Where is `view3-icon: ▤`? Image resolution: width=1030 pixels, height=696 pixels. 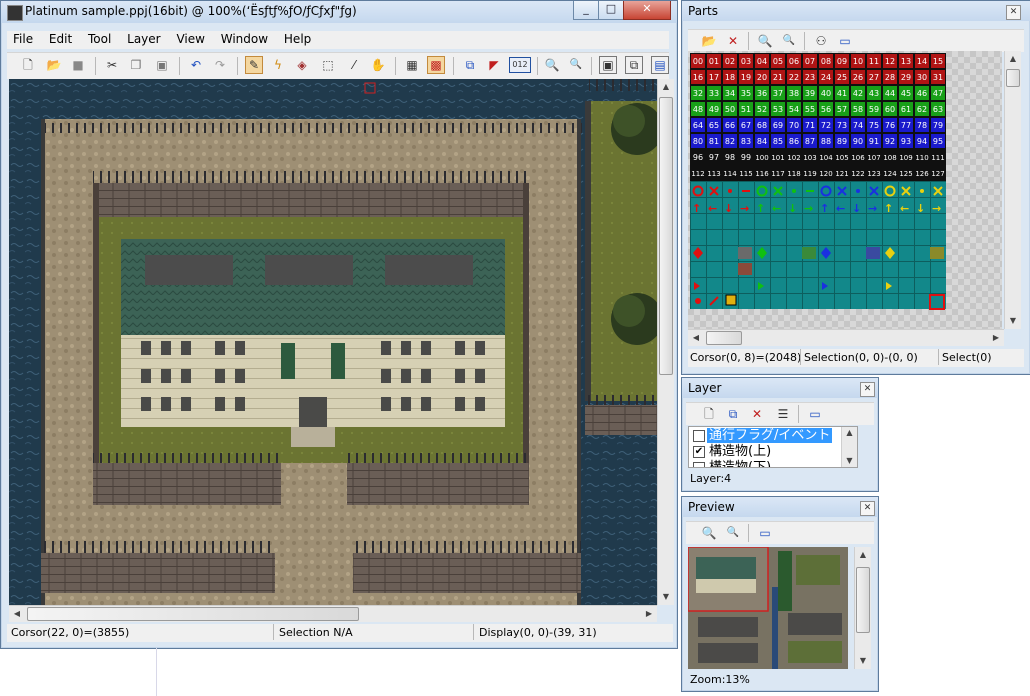
view3-icon: ▤ is located at coordinates (660, 65).